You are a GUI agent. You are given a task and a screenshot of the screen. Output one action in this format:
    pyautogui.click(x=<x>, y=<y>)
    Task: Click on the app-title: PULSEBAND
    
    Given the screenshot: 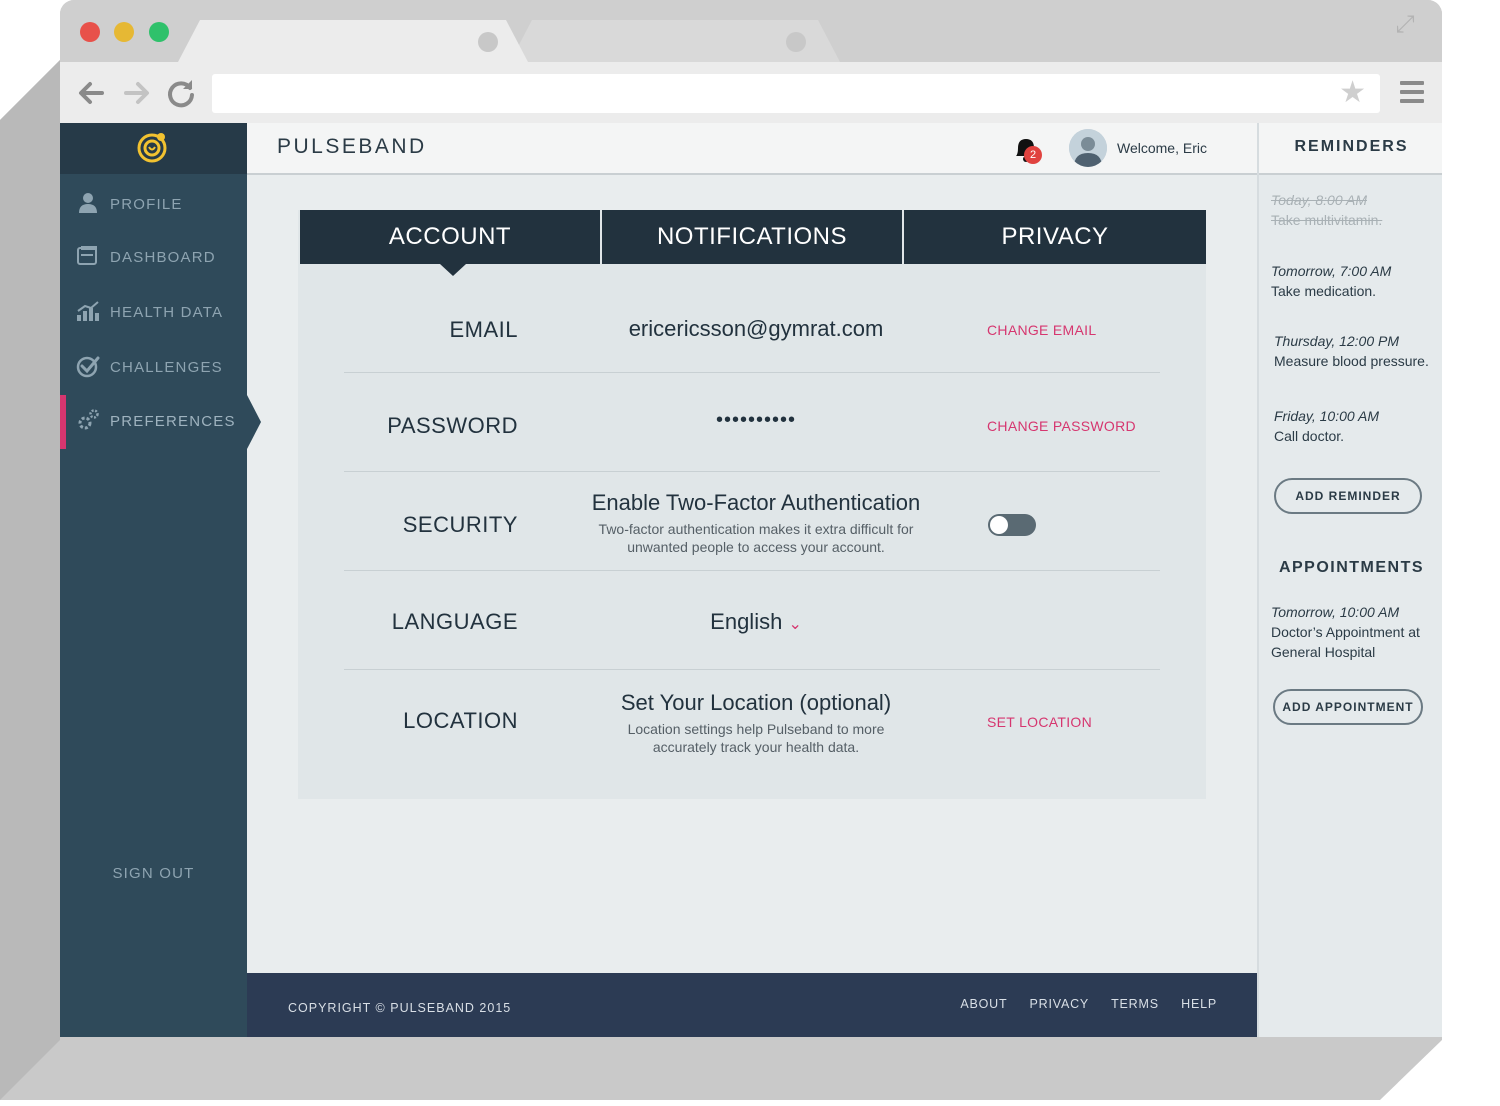 What is the action you would take?
    pyautogui.click(x=352, y=146)
    